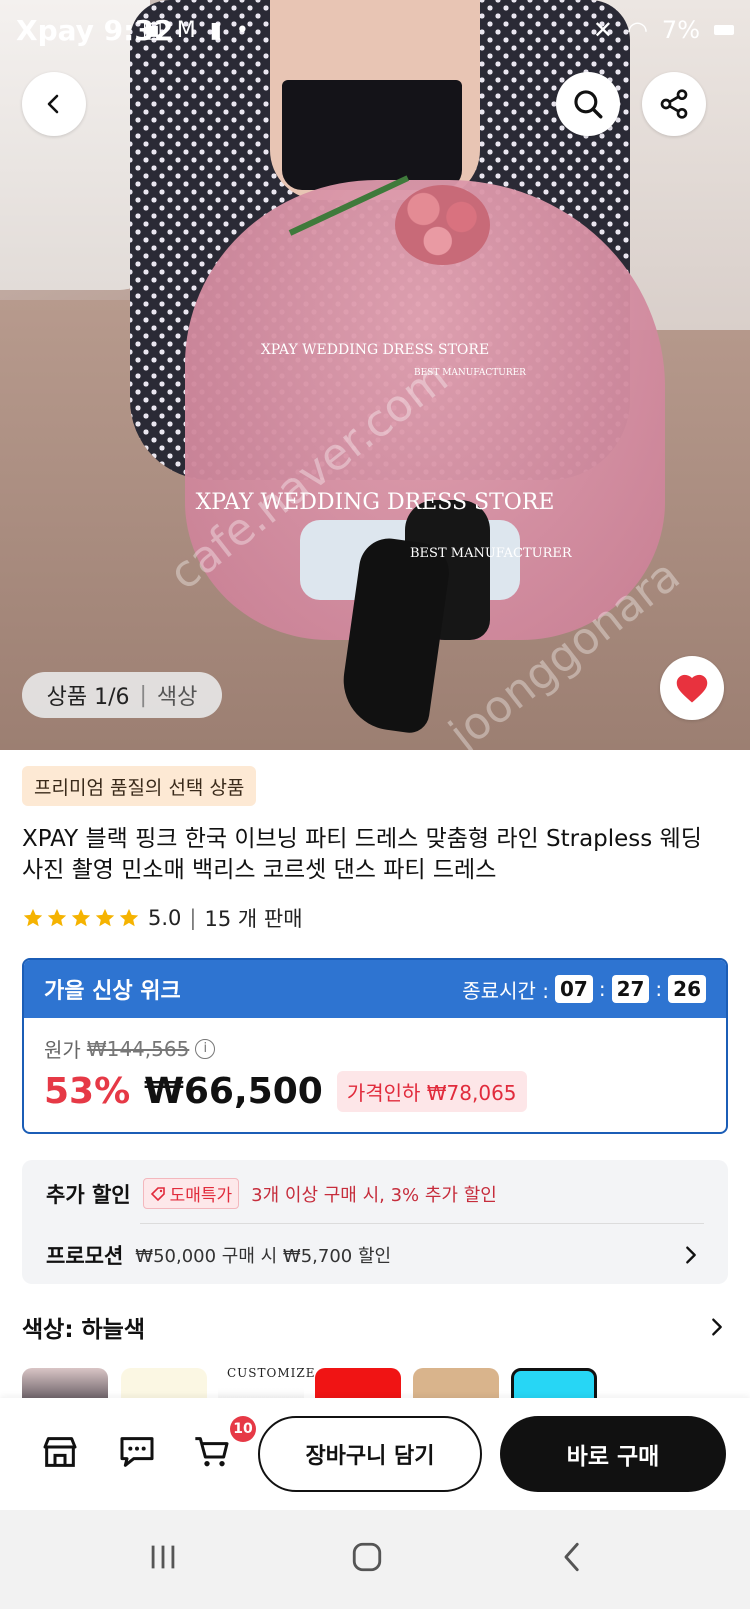 The image size is (750, 1609). Describe the element at coordinates (375, 350) in the screenshot. I see `watermark-text-small: XPAY WEDDING DRESS STORE` at that location.